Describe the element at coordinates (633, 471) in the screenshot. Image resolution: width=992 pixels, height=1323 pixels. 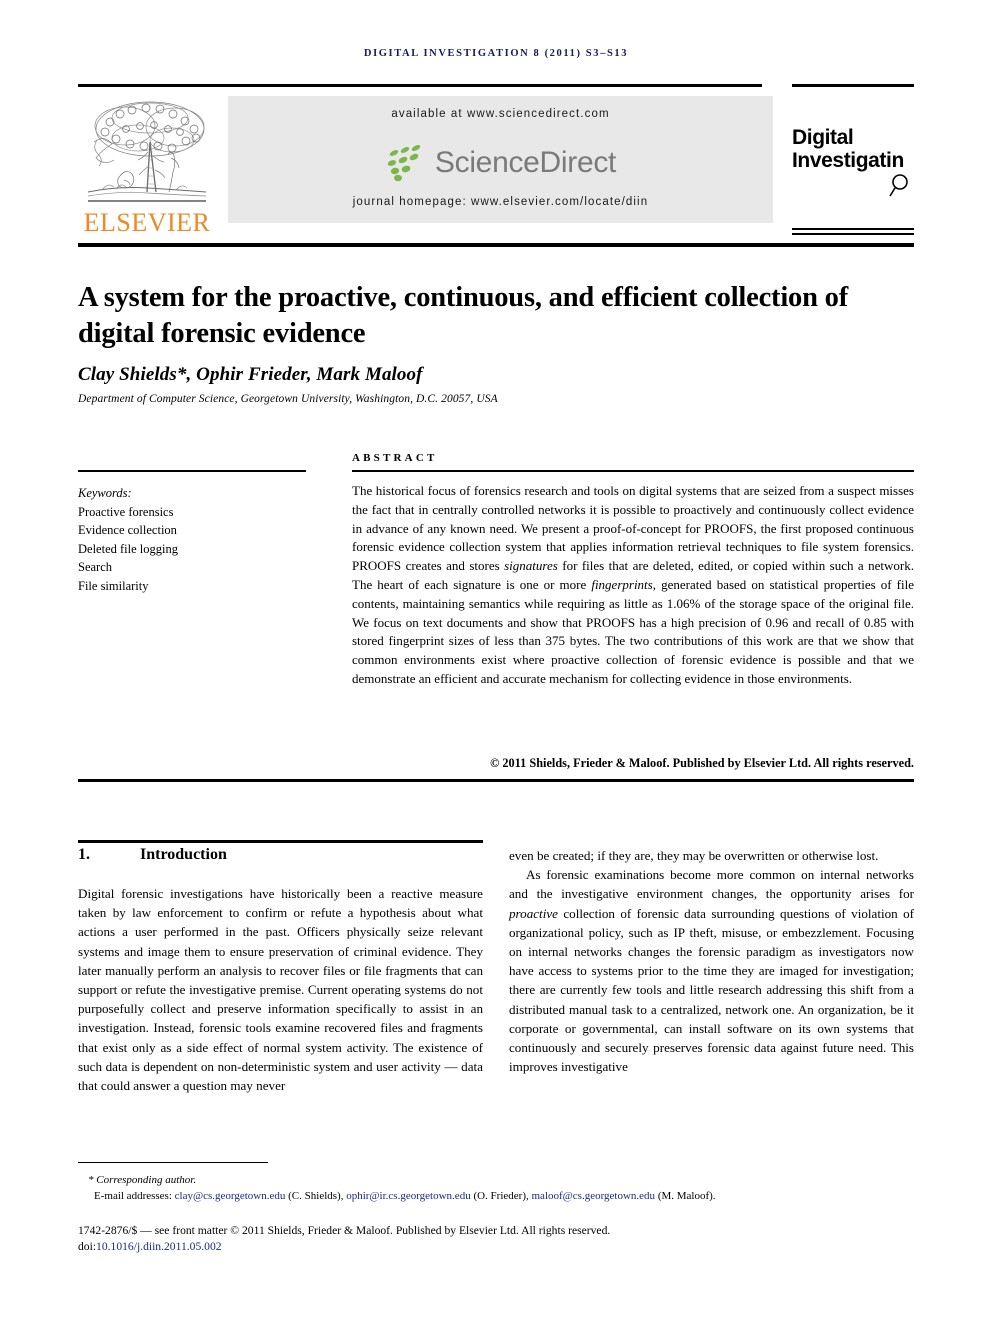
I see `abstract-rule` at that location.